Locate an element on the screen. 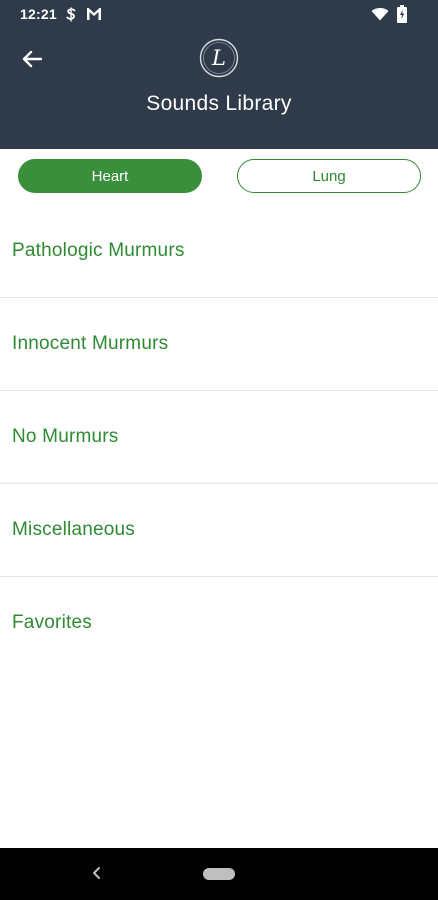  status-bar: 12:21 is located at coordinates (219, 15).